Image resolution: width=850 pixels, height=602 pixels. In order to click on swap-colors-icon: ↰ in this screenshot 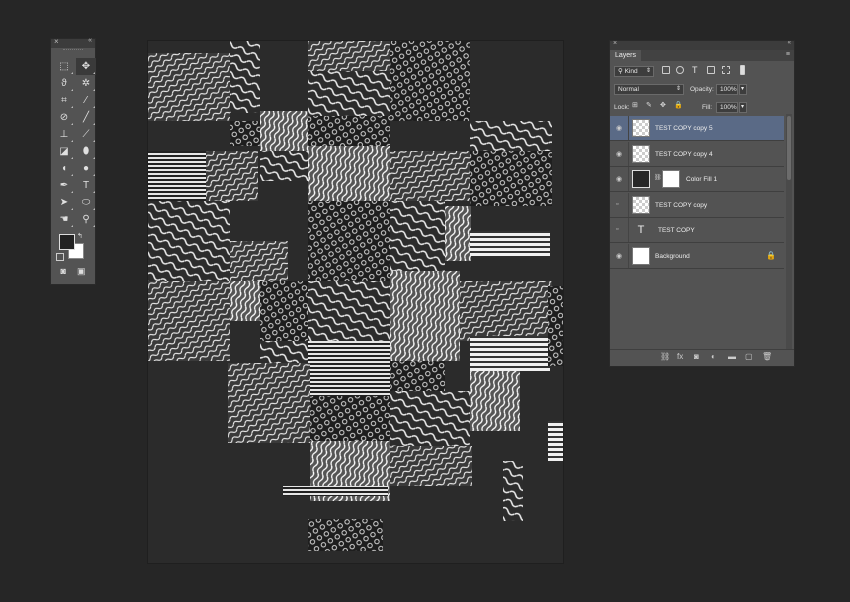, I will do `click(80, 236)`.